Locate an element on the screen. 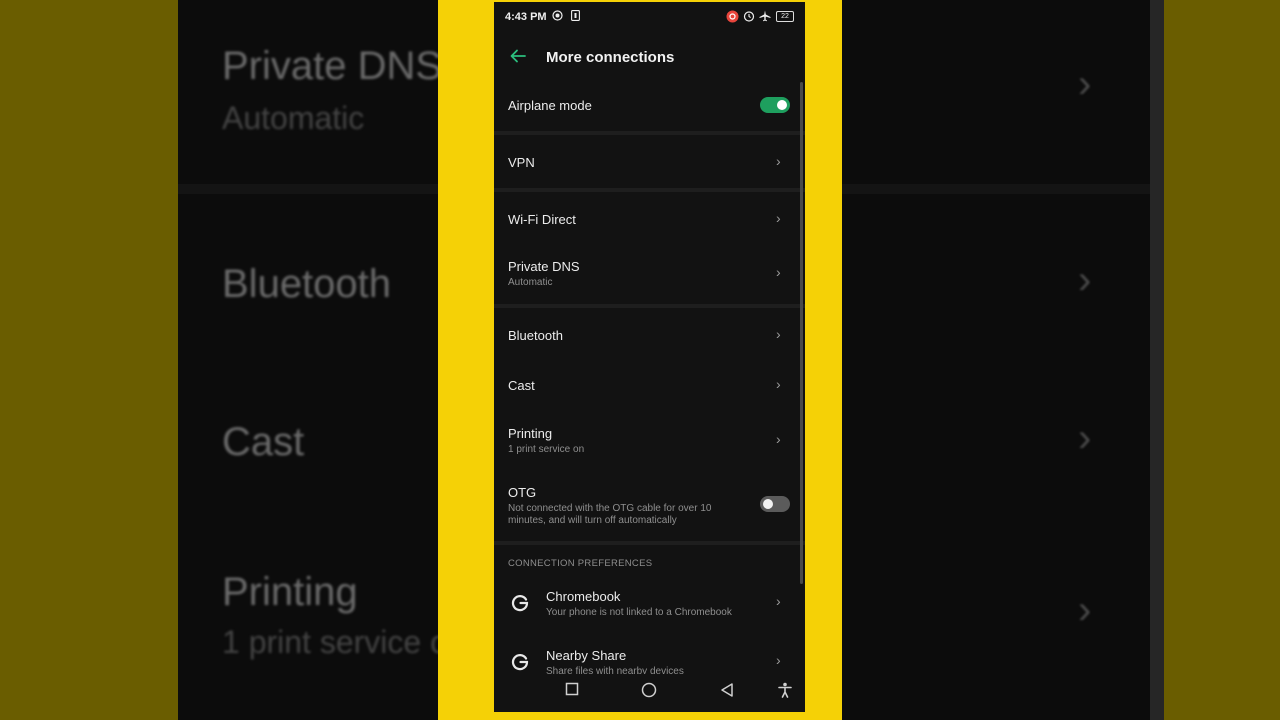 This screenshot has width=1280, height=720. app-bar: More connections is located at coordinates (649, 58).